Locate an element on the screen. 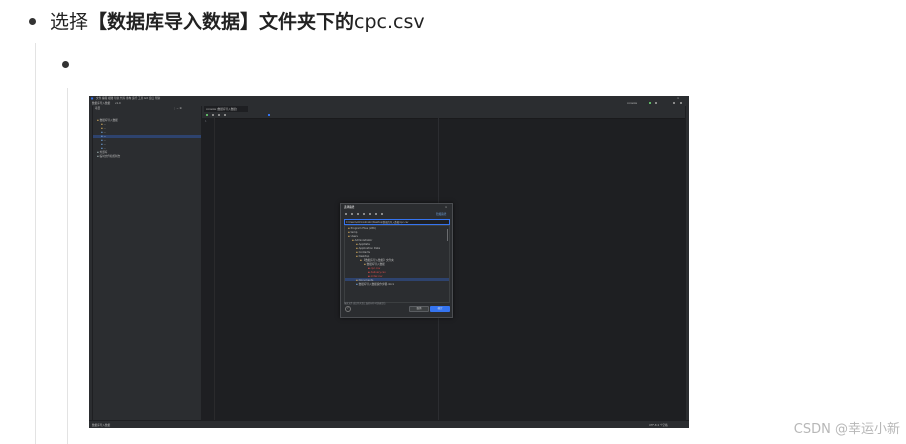 The image size is (906, 444). editor-tab-label: console [数据库导入数据] is located at coordinates (221, 109).